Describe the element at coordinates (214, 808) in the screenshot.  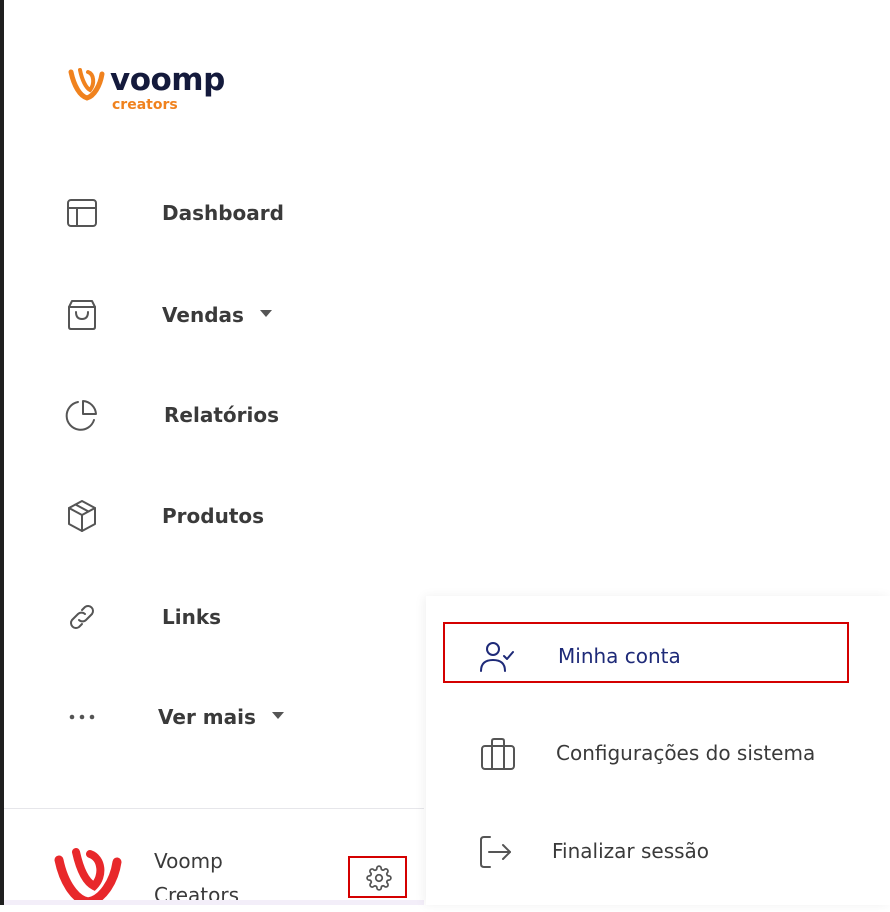
I see `sidebar-divider` at that location.